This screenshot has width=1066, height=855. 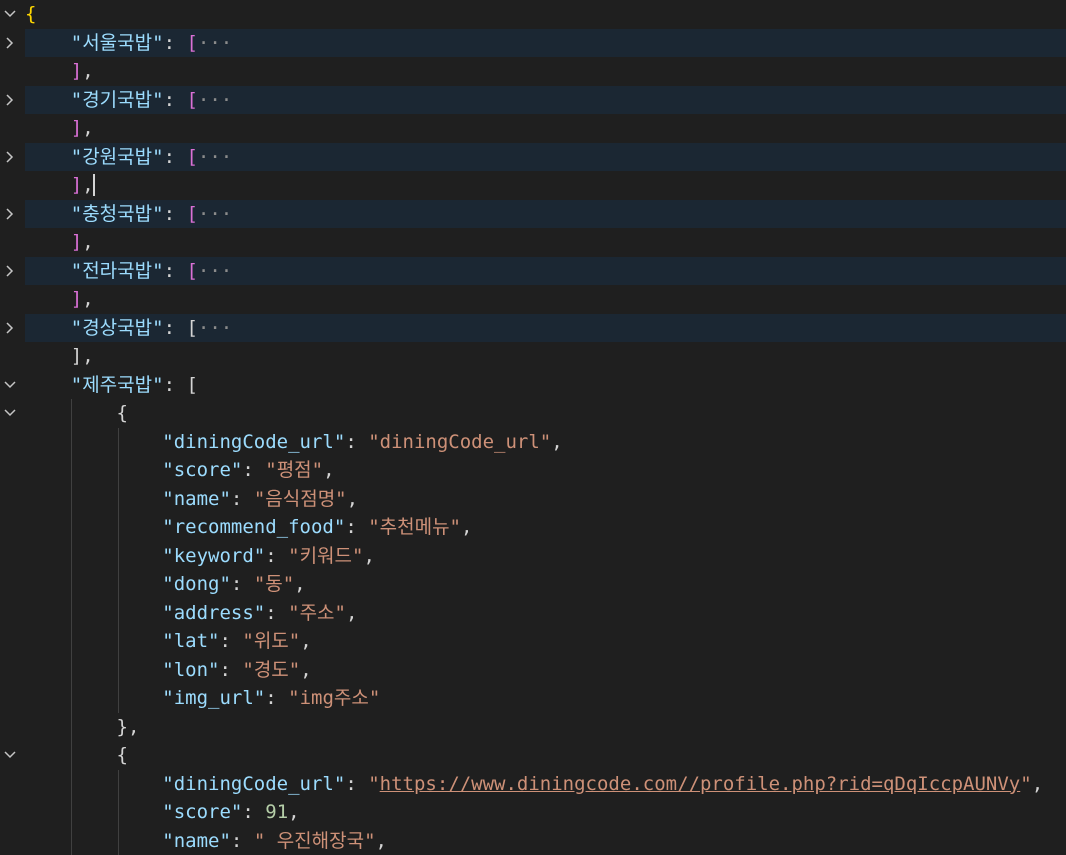 I want to click on code-line: "서울국밥": [···, so click(x=533, y=43).